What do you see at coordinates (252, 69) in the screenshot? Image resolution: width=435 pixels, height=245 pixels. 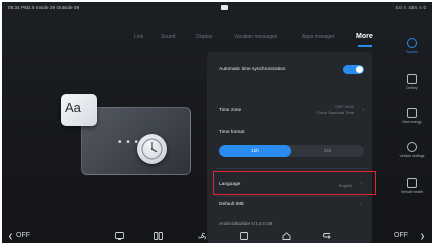 I see `auto-time-sync-label: Automatic time synchronization` at bounding box center [252, 69].